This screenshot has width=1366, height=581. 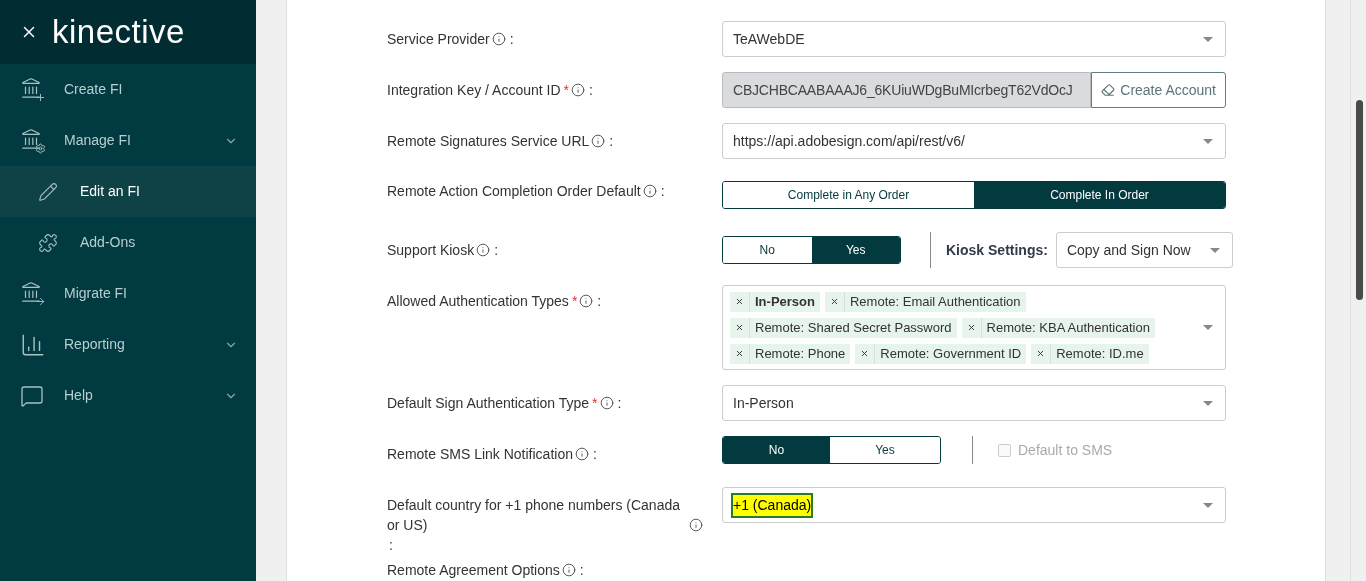 What do you see at coordinates (97, 140) in the screenshot?
I see `nav-label: Manage FI` at bounding box center [97, 140].